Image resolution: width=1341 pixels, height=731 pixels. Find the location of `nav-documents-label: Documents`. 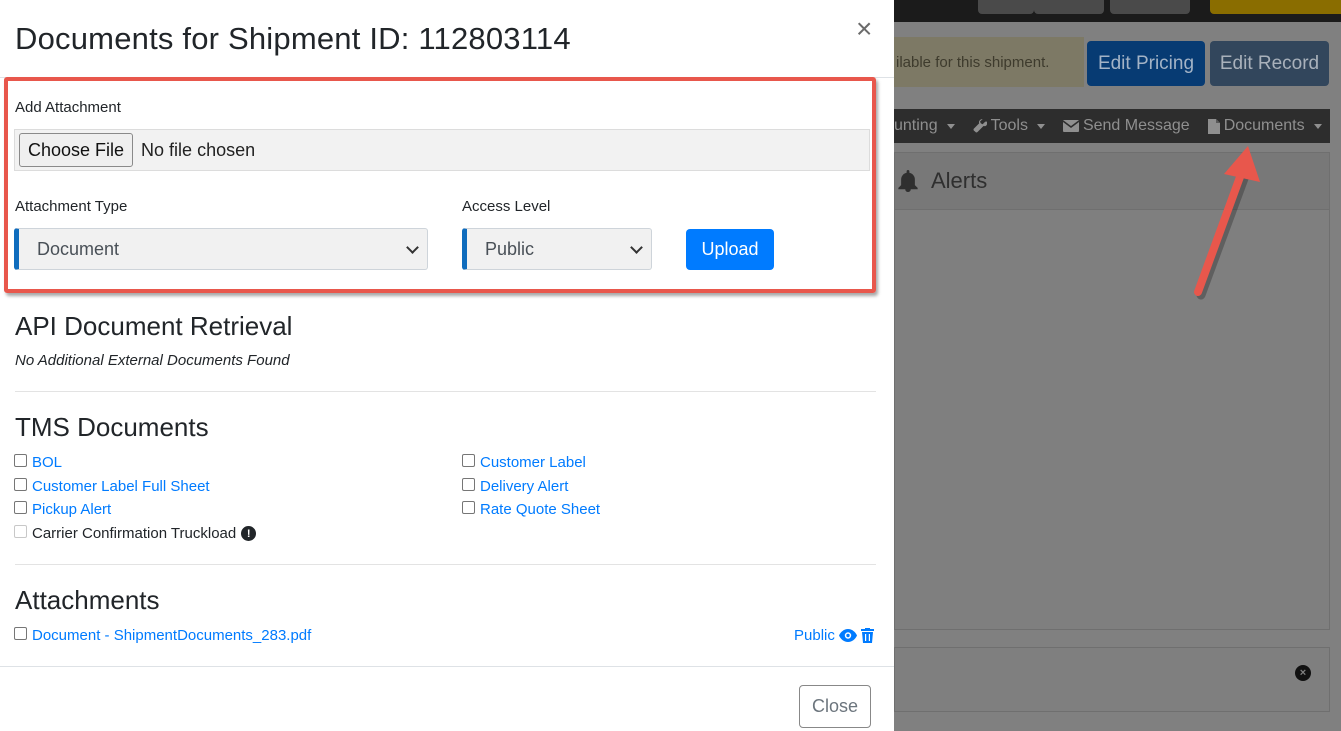

nav-documents-label: Documents is located at coordinates (1264, 125).